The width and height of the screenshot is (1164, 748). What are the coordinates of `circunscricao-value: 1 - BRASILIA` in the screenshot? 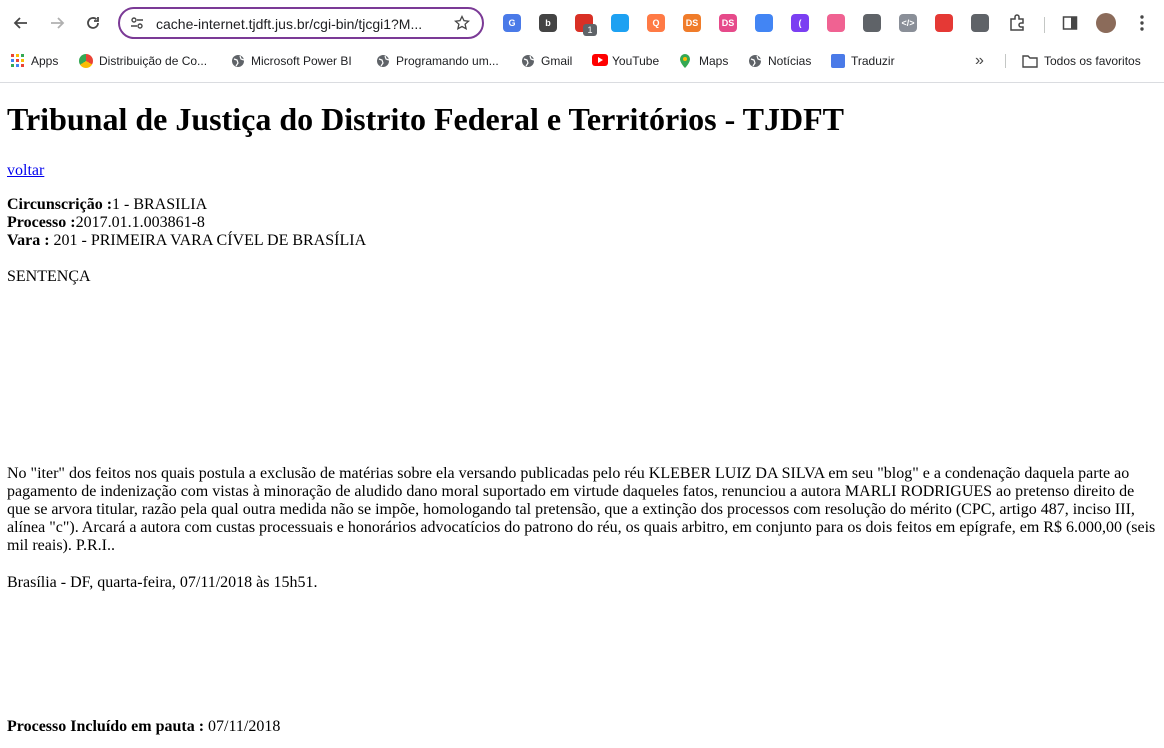 It's located at (160, 204).